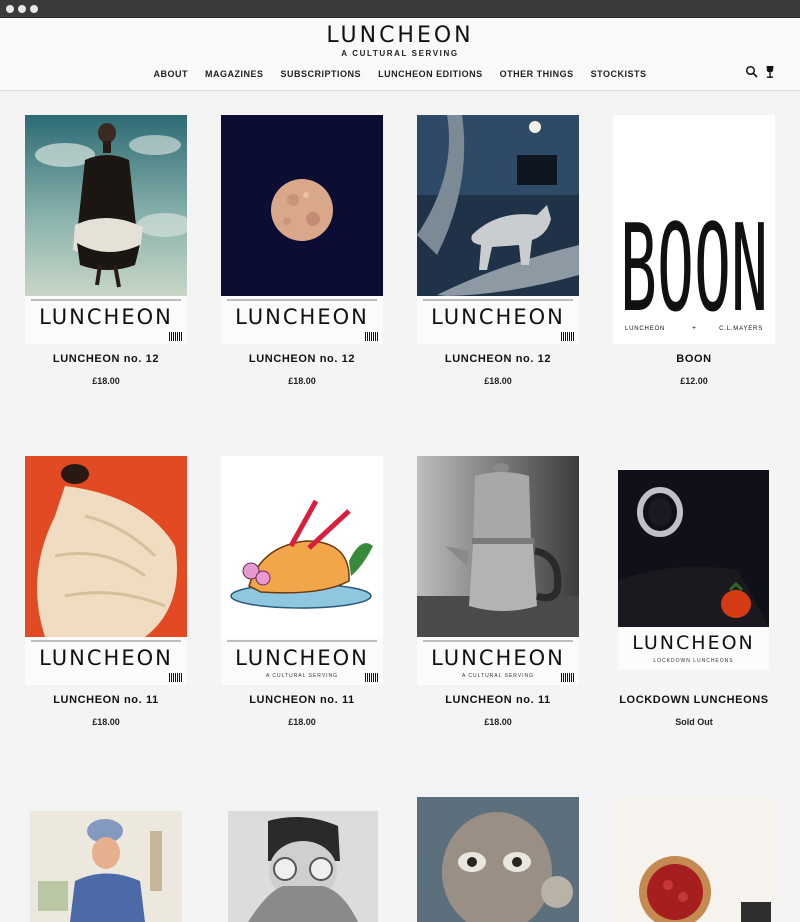 This screenshot has width=800, height=922. Describe the element at coordinates (171, 74) in the screenshot. I see `nav-about: ABOUT` at that location.